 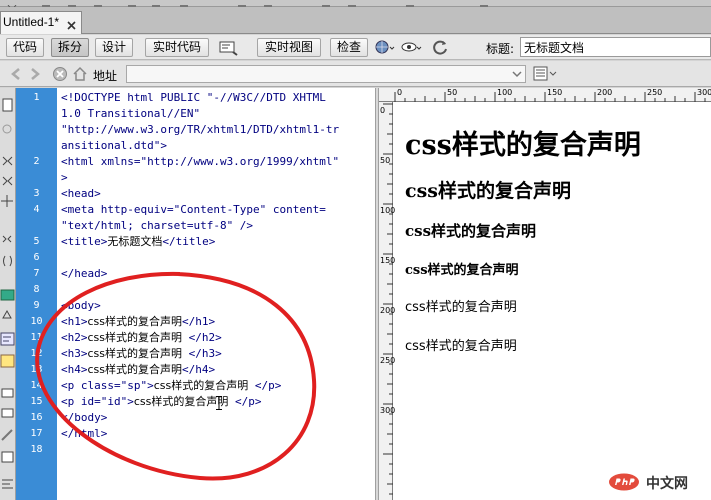 What do you see at coordinates (193, 98) in the screenshot?
I see `code-line: <!DOCTYPE html PUBLIC "-//W3C//DTD XHTML` at bounding box center [193, 98].